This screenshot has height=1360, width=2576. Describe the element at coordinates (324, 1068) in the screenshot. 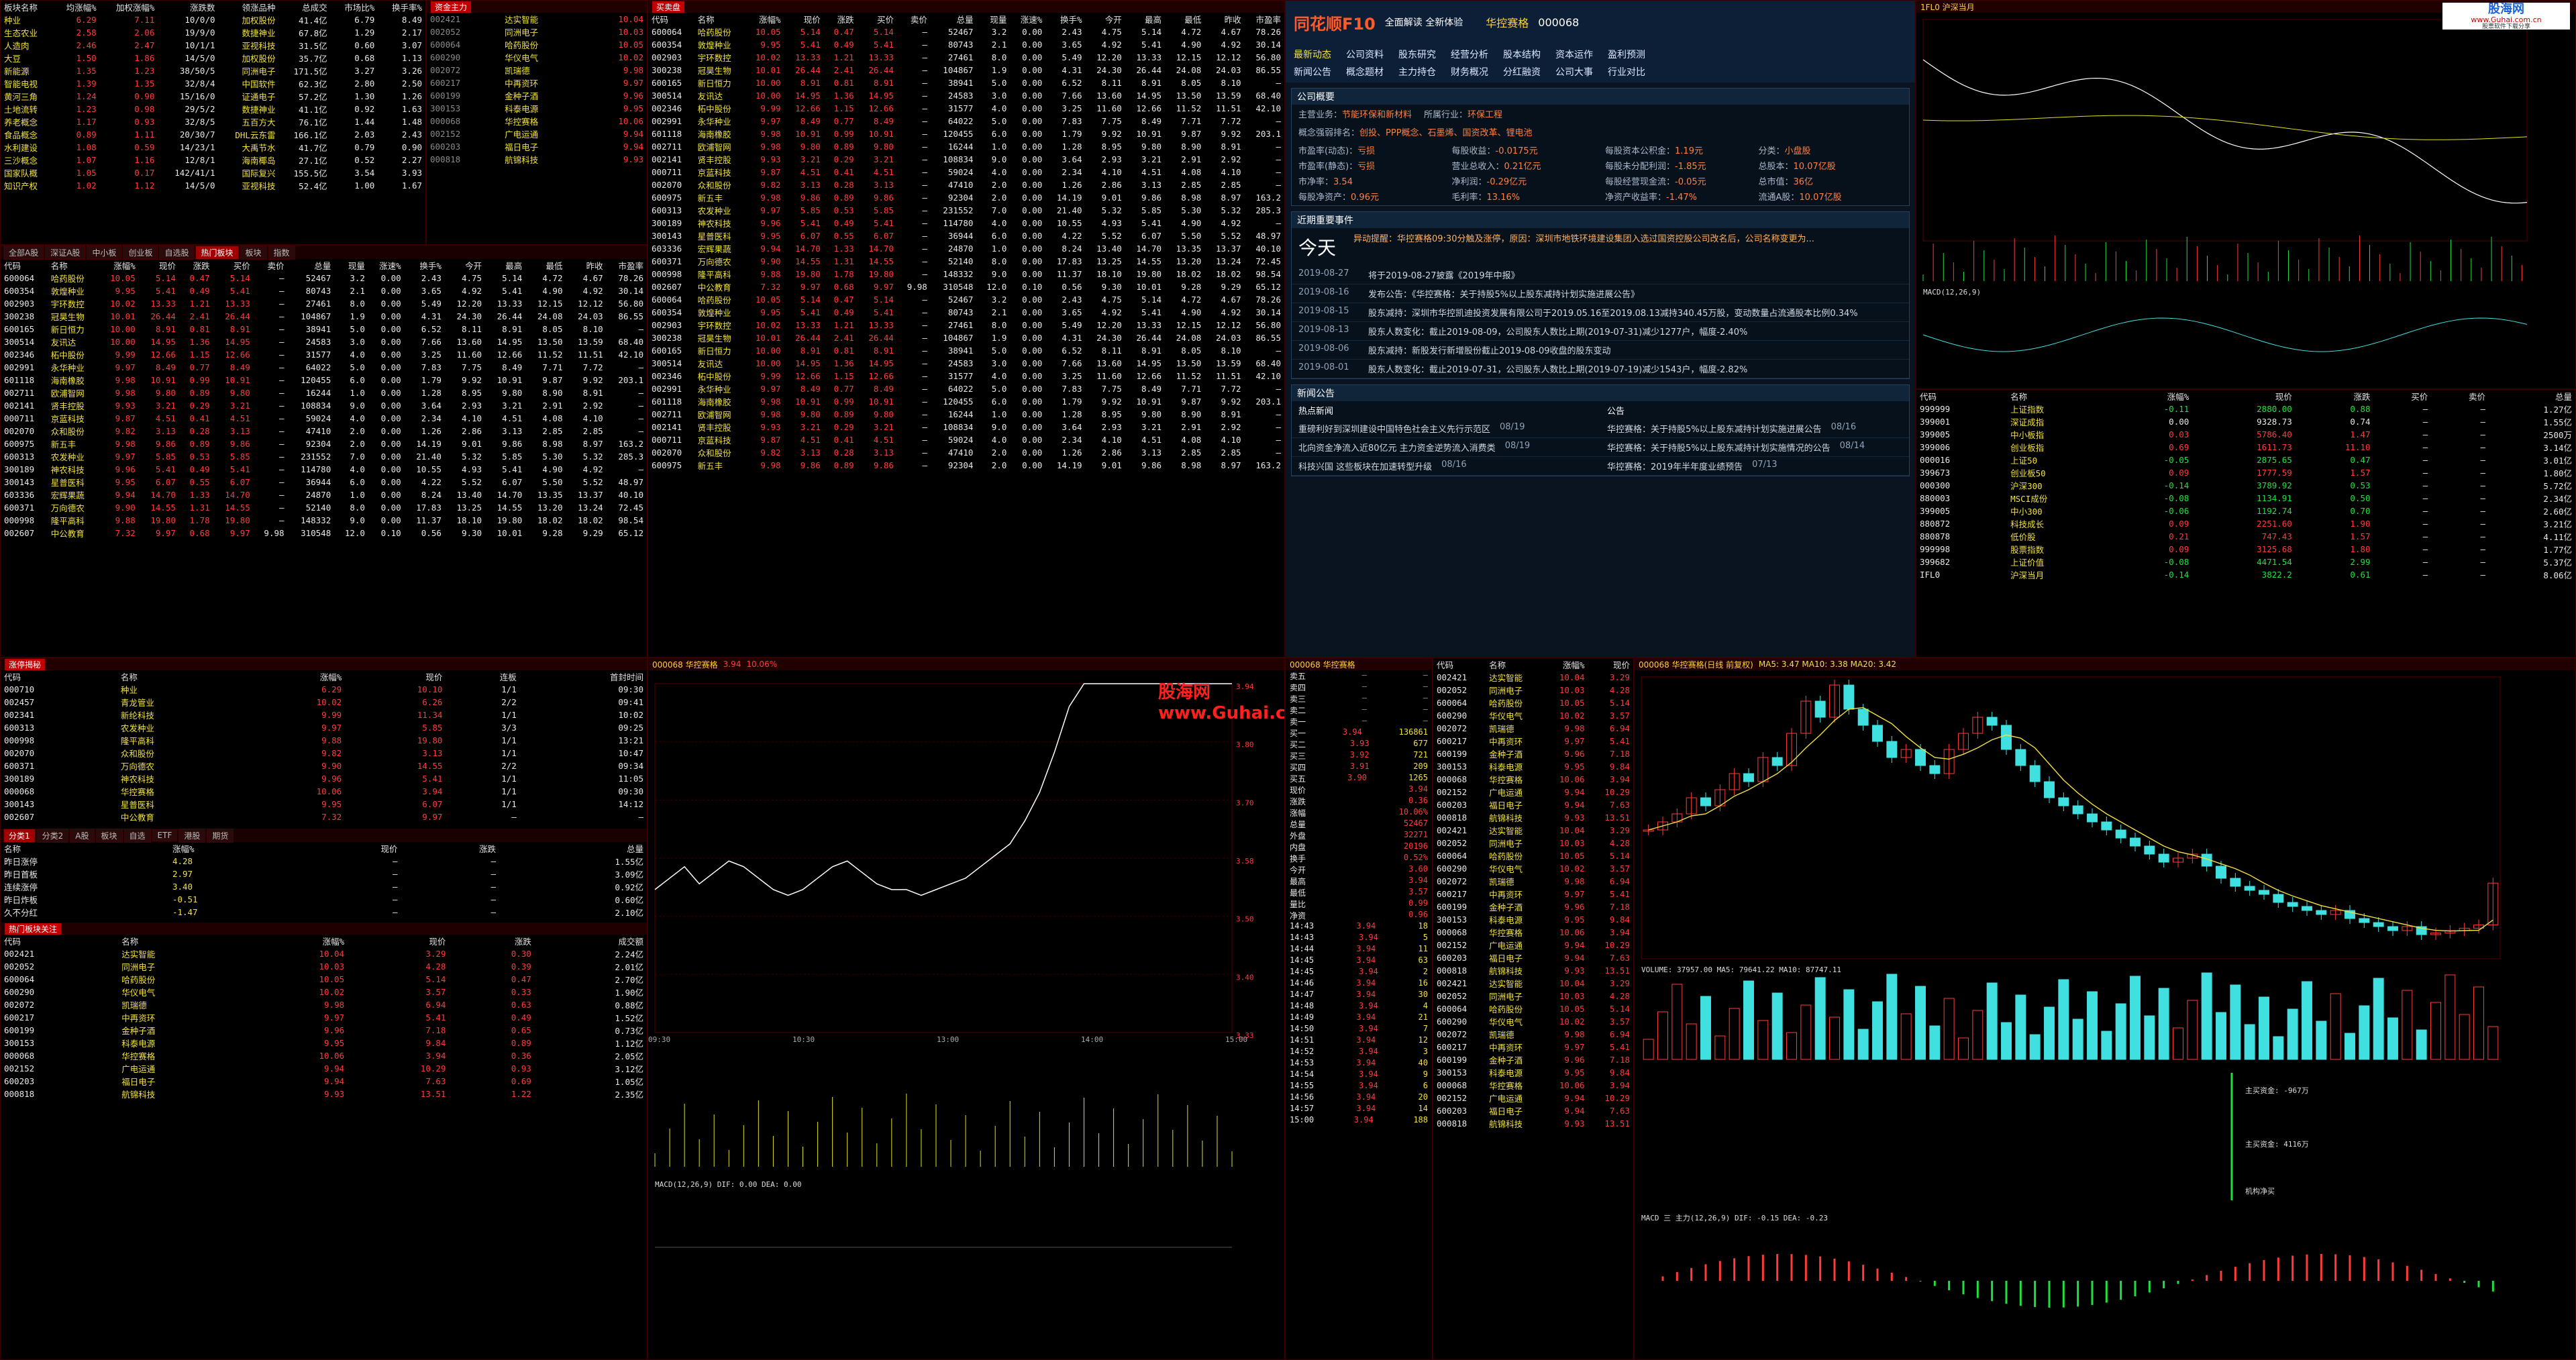

I see `table-row: 002152 广电运通 9.94 10.29 0.93 3.12亿` at that location.